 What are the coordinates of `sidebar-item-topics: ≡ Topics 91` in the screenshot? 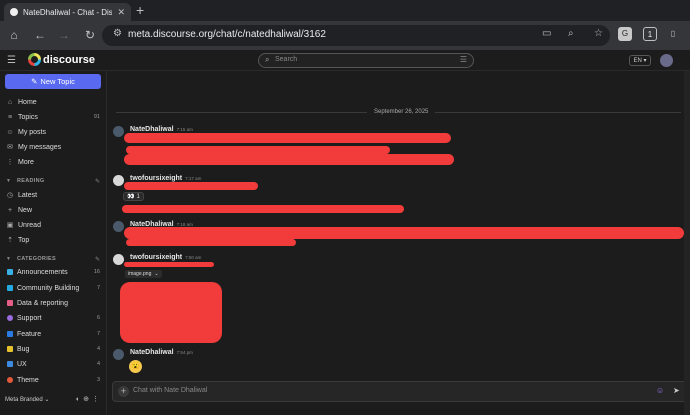 It's located at (53, 117).